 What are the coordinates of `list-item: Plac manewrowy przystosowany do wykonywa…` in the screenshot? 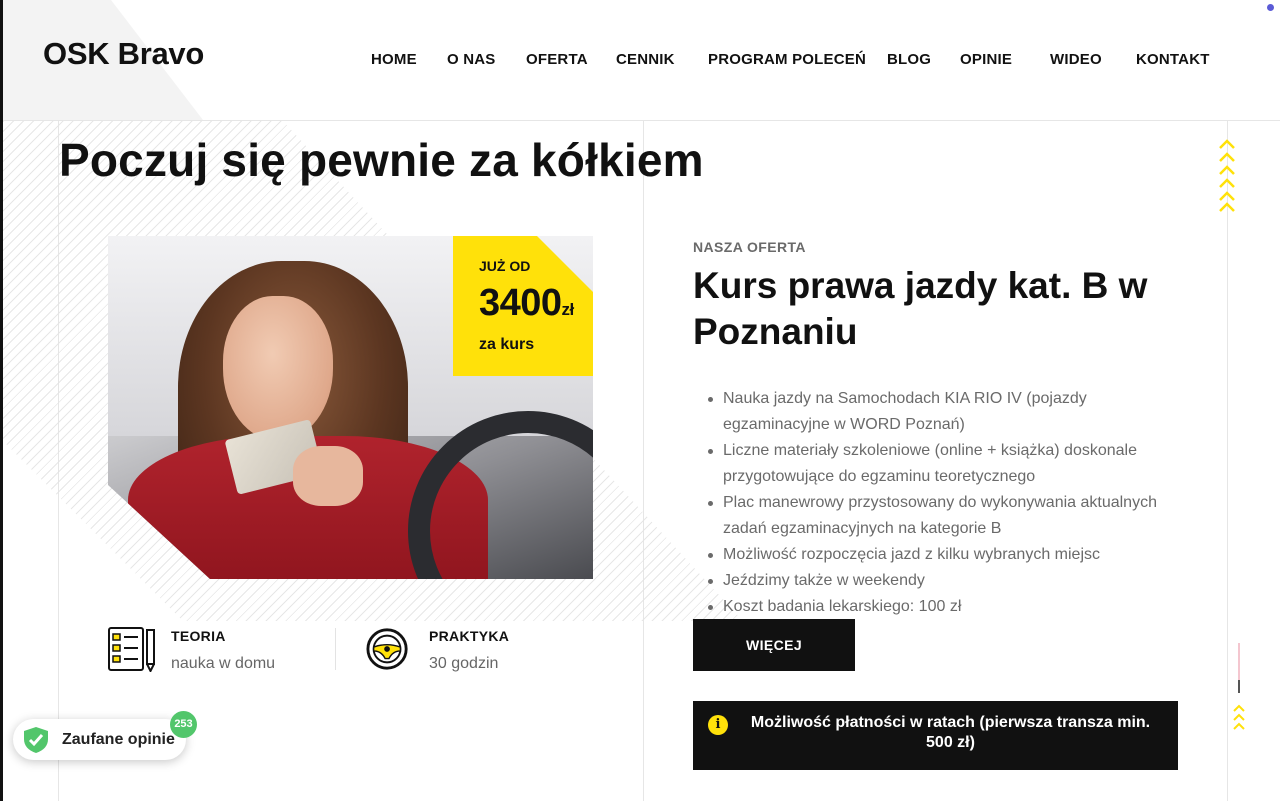 It's located at (950, 516).